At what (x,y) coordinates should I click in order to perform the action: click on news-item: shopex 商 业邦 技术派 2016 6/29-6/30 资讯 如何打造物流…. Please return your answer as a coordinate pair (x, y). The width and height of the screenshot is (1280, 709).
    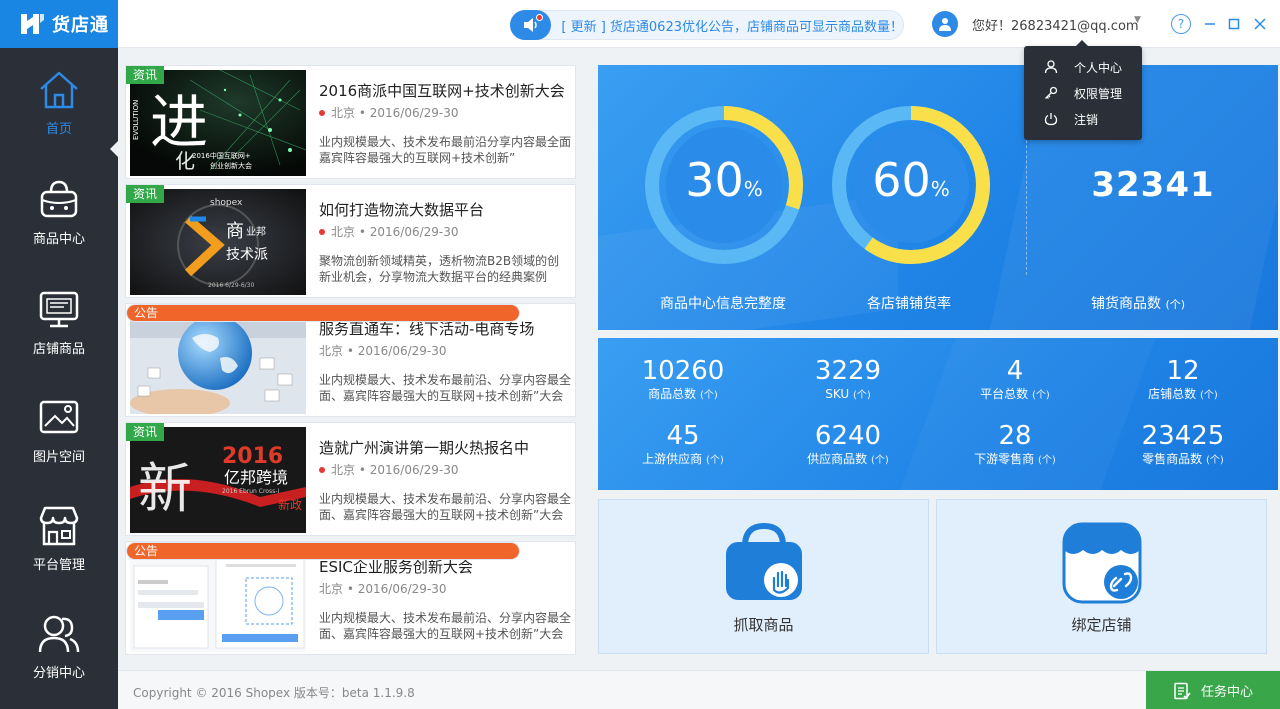
    Looking at the image, I should click on (350, 241).